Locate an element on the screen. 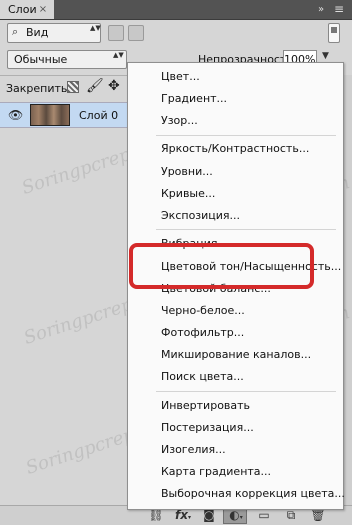  blend-mode-value: Обычные is located at coordinates (41, 59).